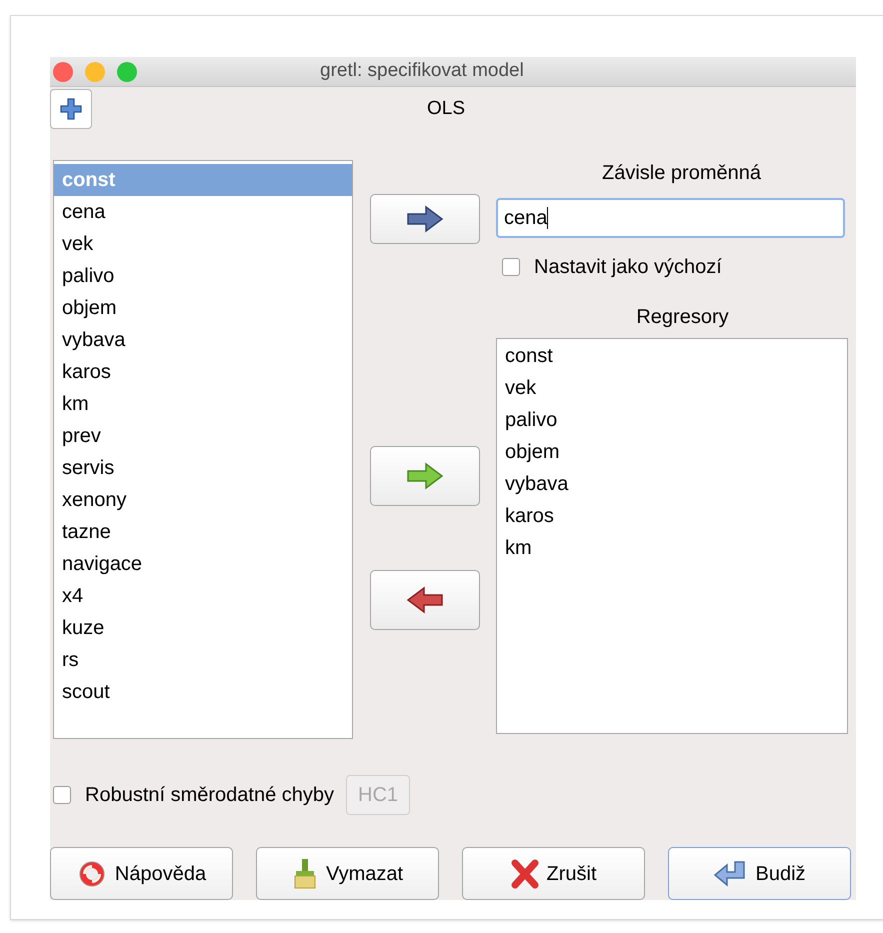 This screenshot has height=933, width=883. I want to click on variable-item: palivo, so click(203, 276).